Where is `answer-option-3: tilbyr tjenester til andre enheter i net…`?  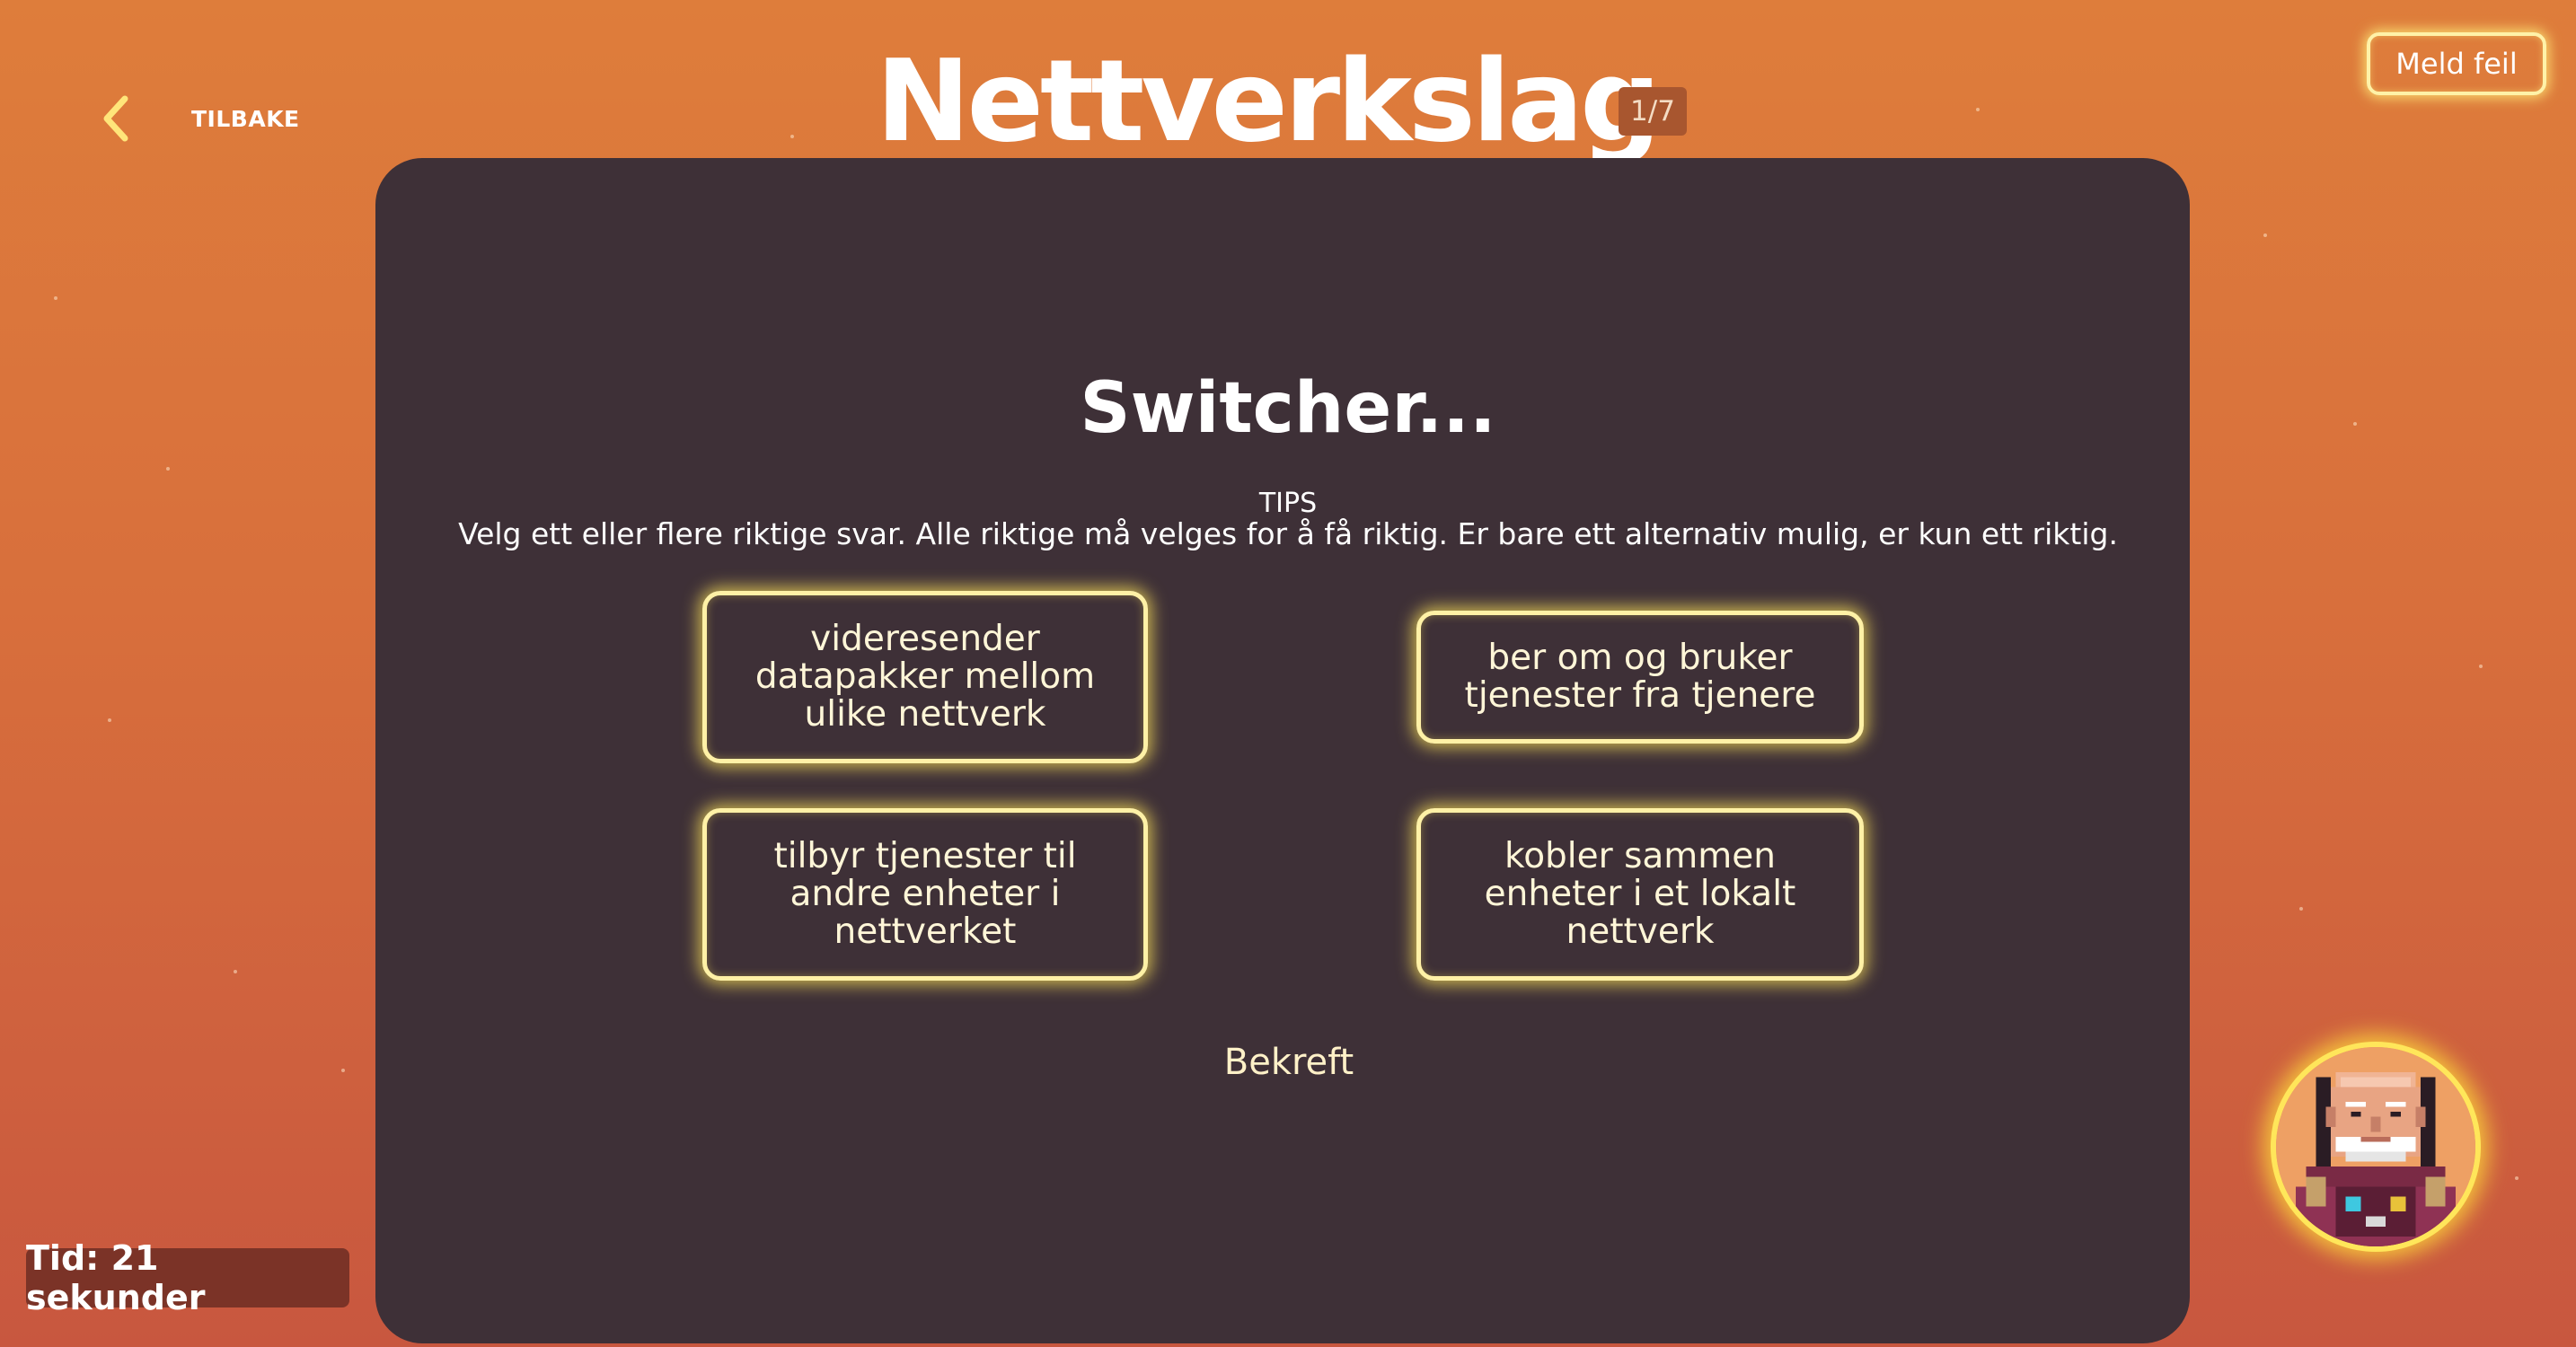
answer-option-3: tilbyr tjenester til andre enheter i net… is located at coordinates (925, 894).